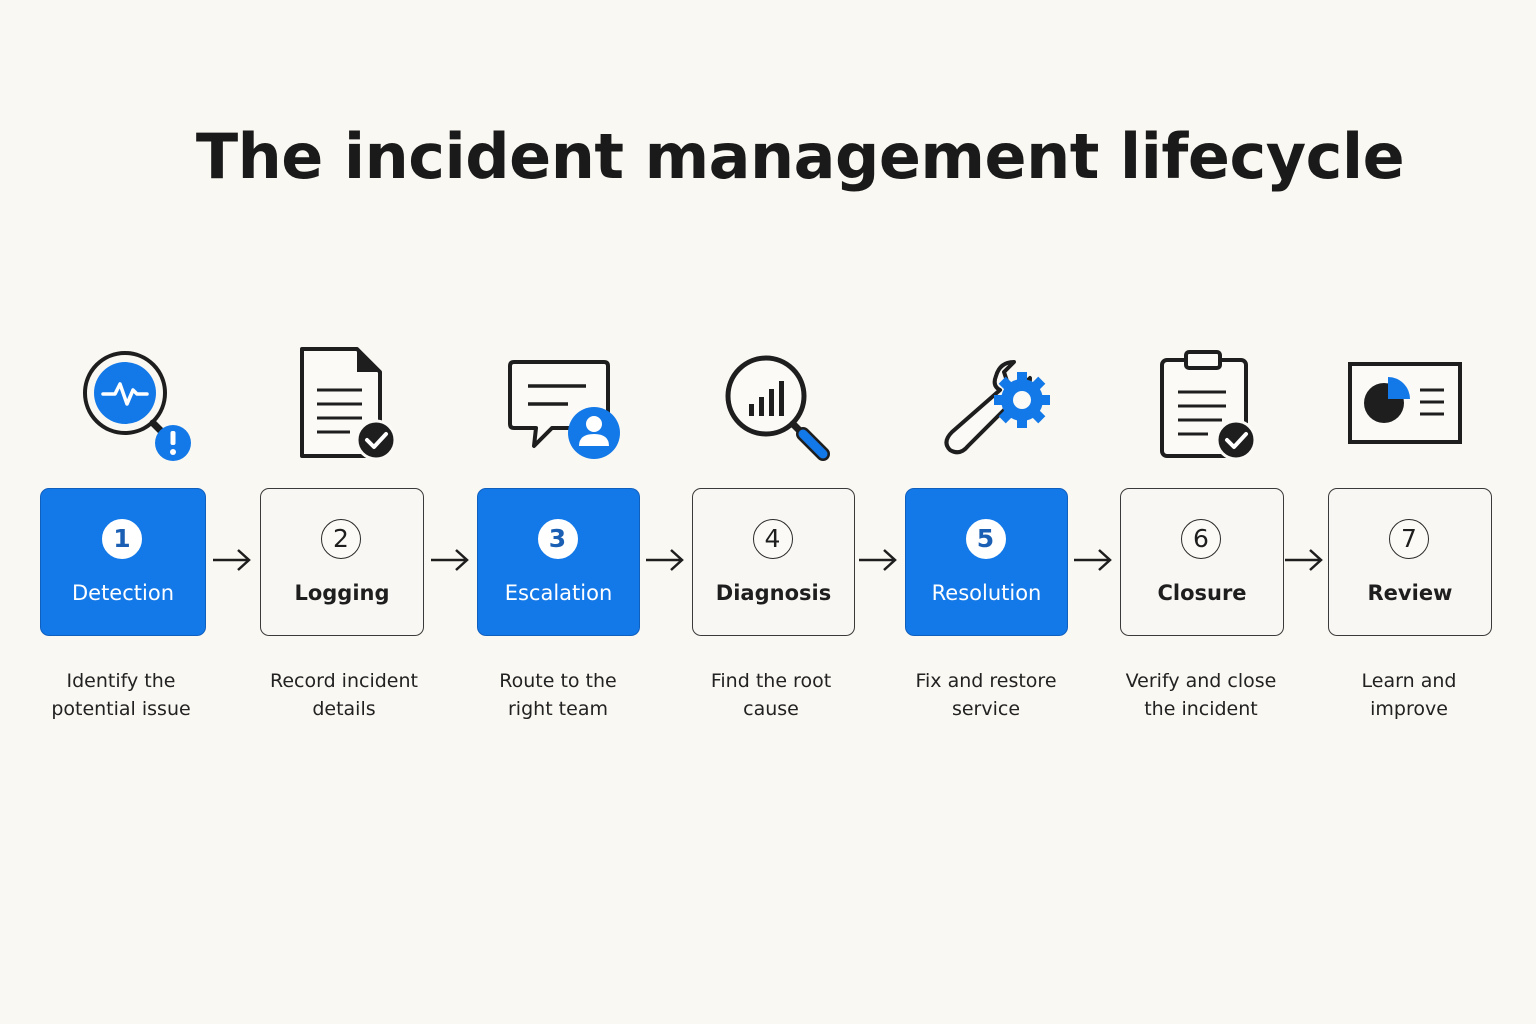 This screenshot has height=1024, width=1536. I want to click on step-label: Resolution, so click(986, 593).